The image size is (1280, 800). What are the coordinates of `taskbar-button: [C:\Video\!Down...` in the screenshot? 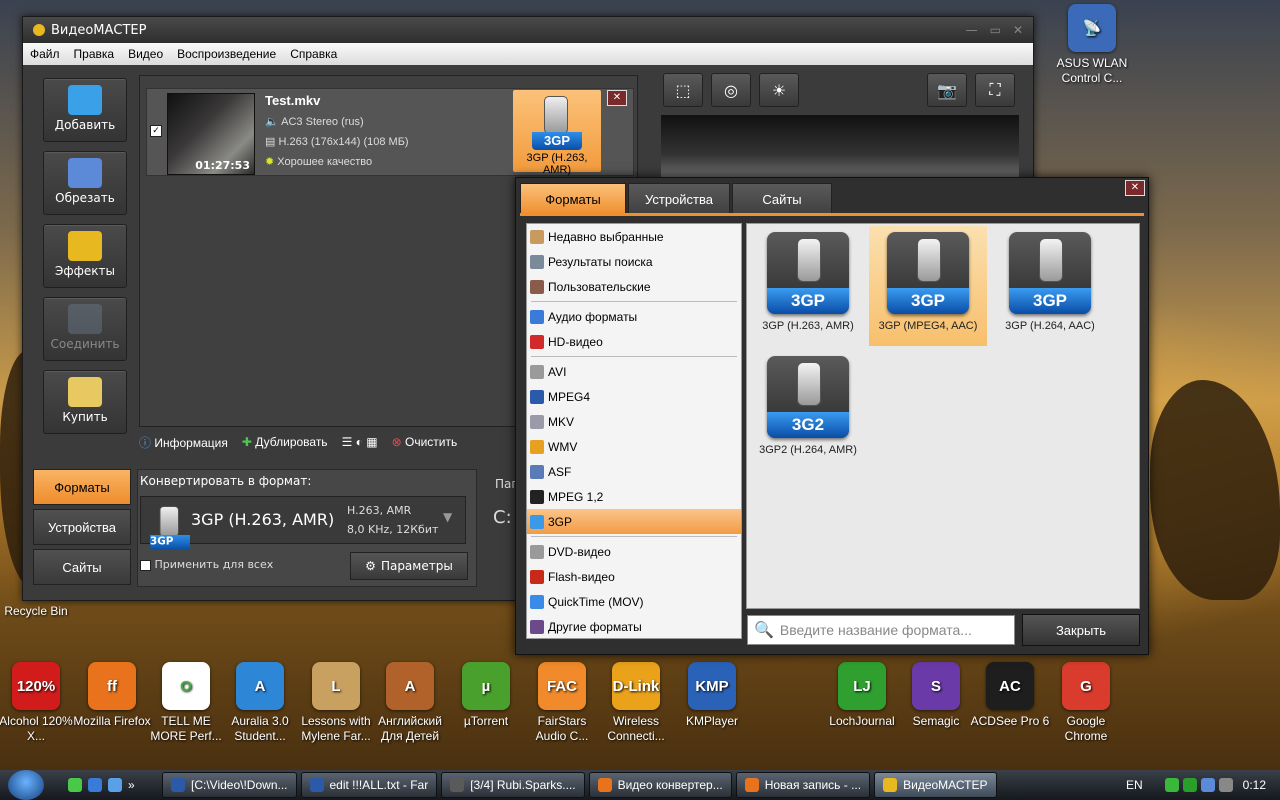 It's located at (229, 785).